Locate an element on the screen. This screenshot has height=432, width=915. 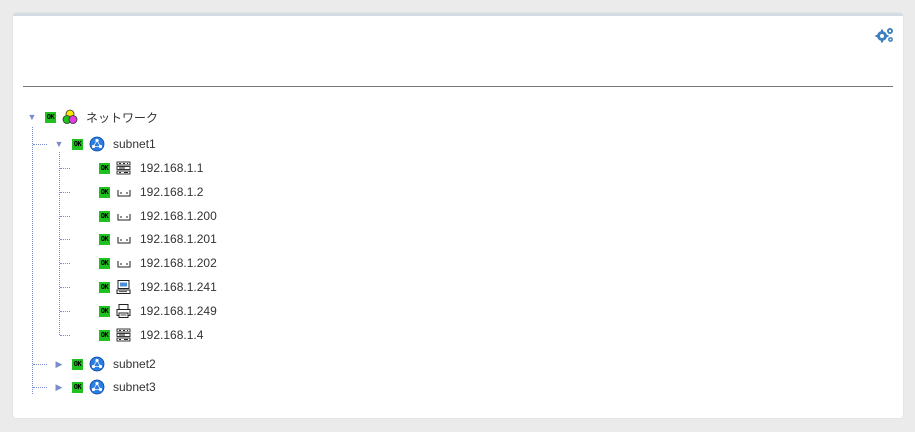
subnet-label: subnet1 is located at coordinates (134, 144).